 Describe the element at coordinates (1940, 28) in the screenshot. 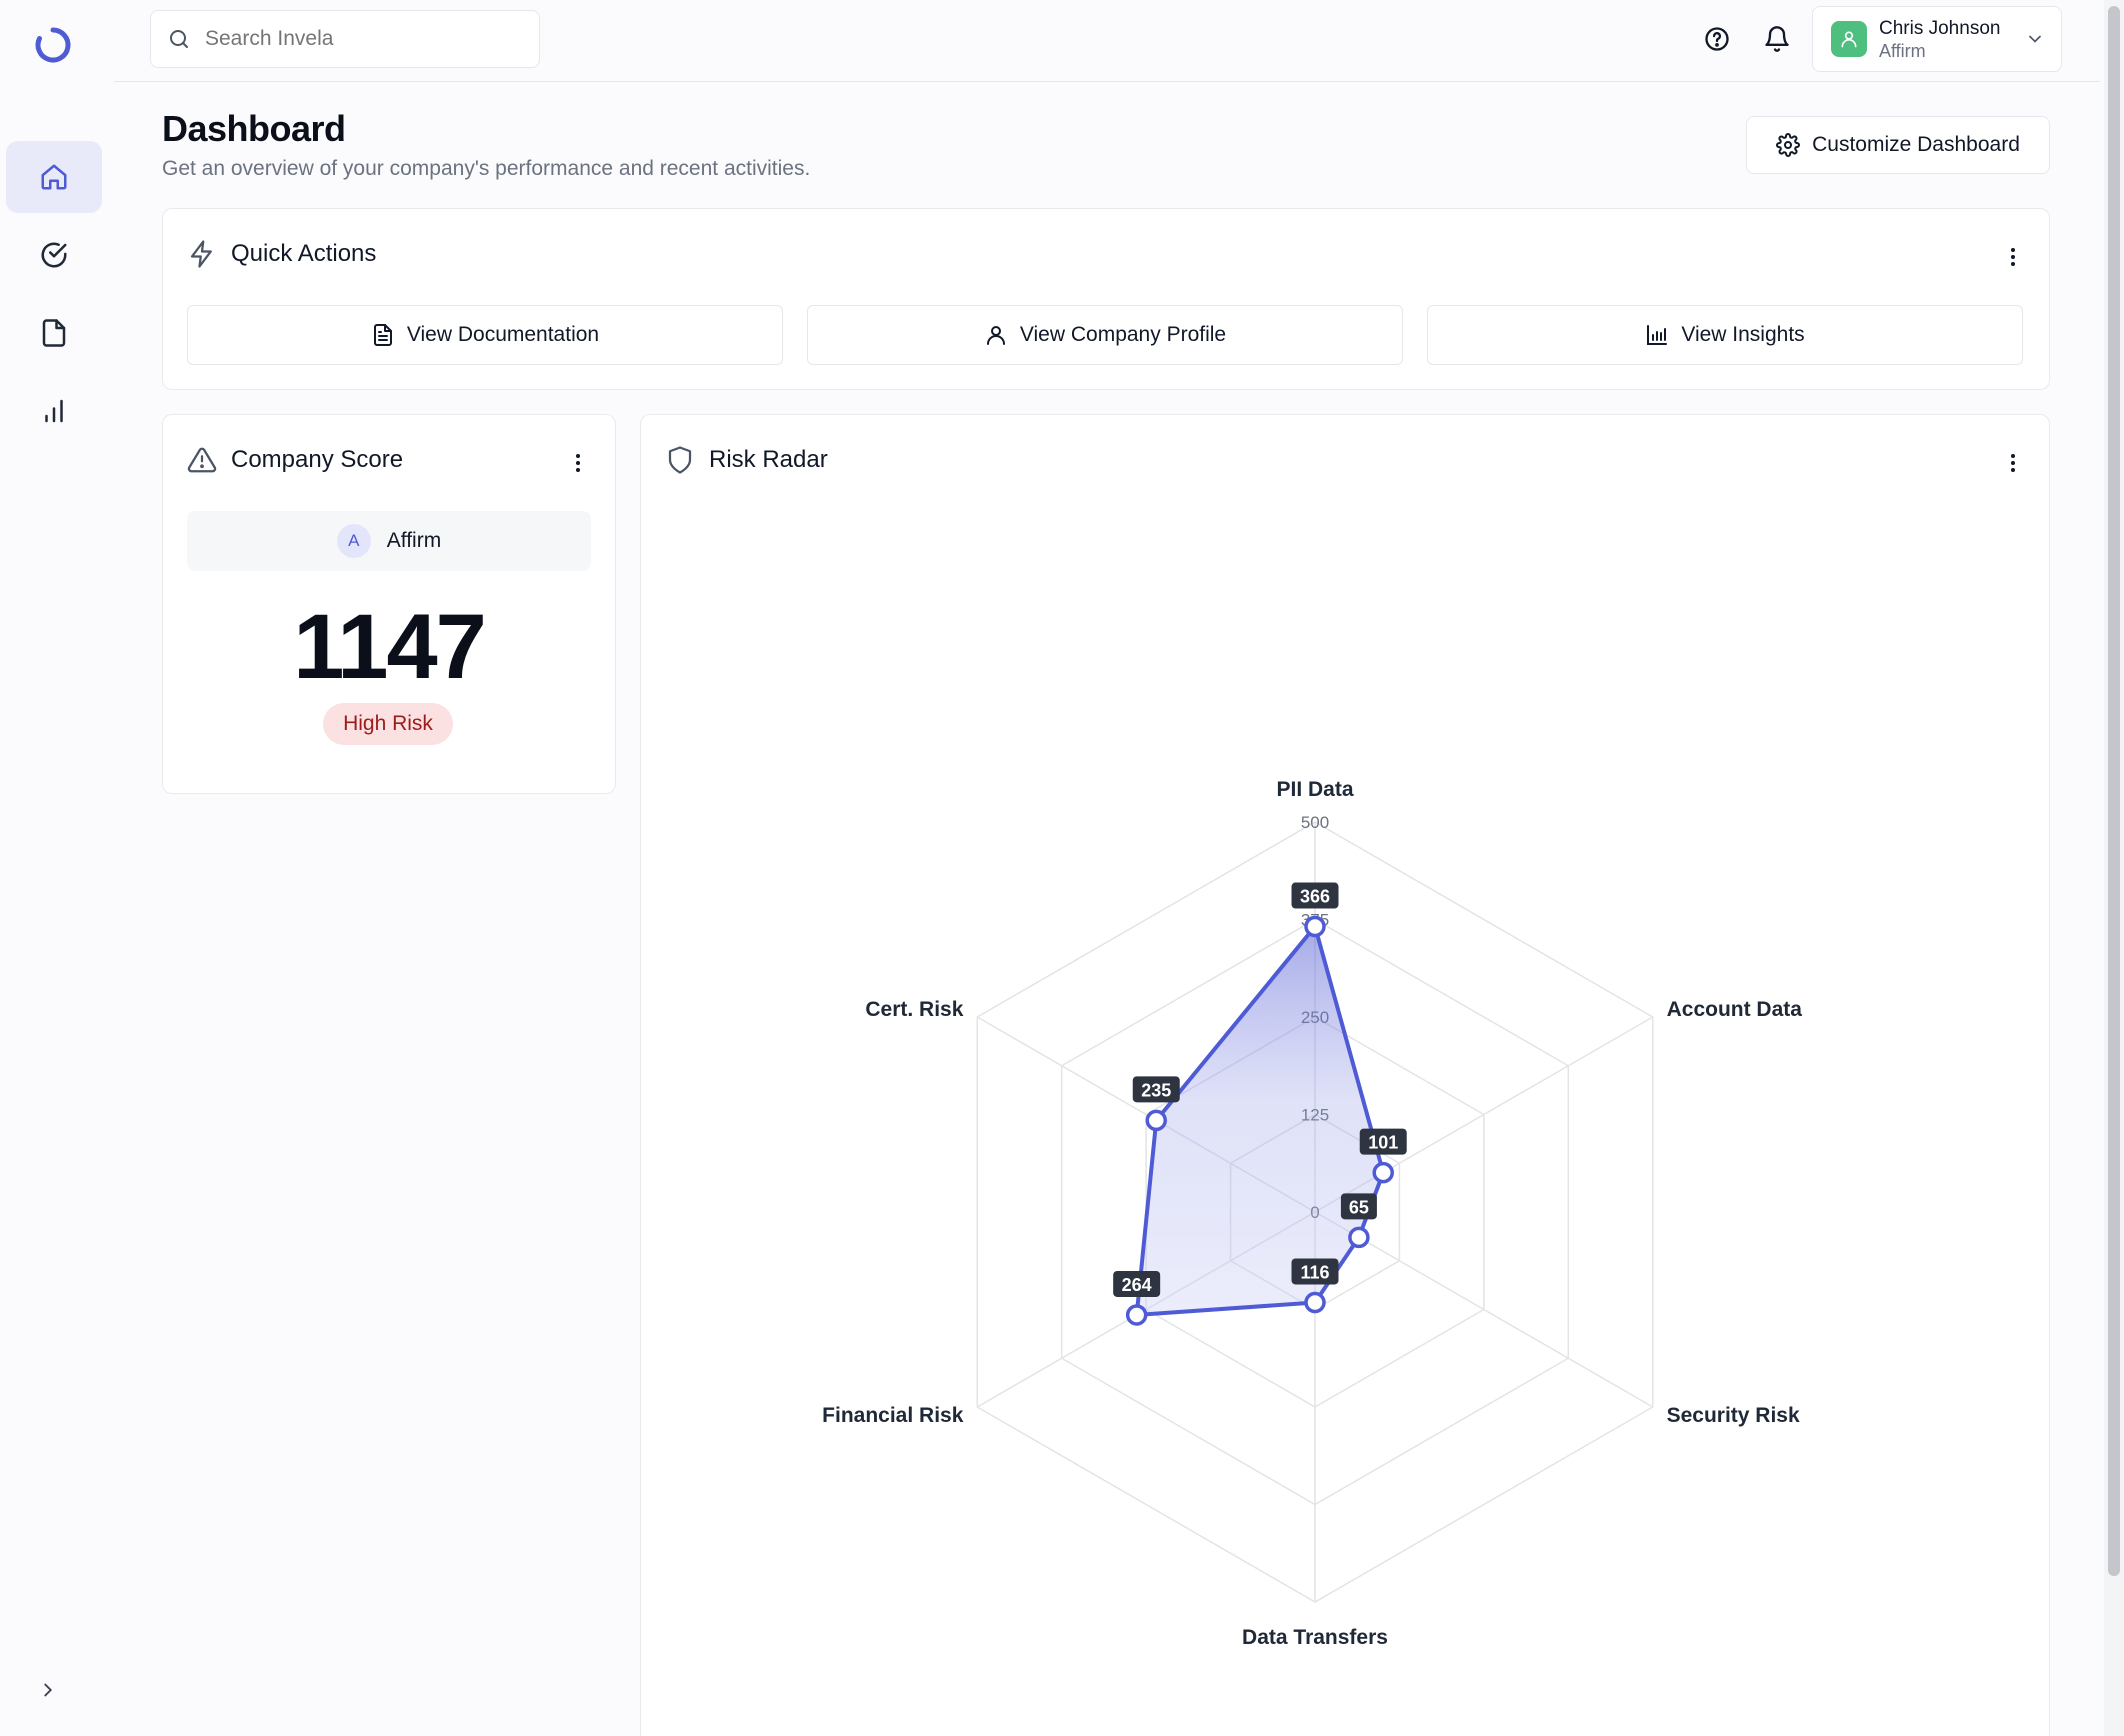

I see `user-name: Chris Johnson` at that location.